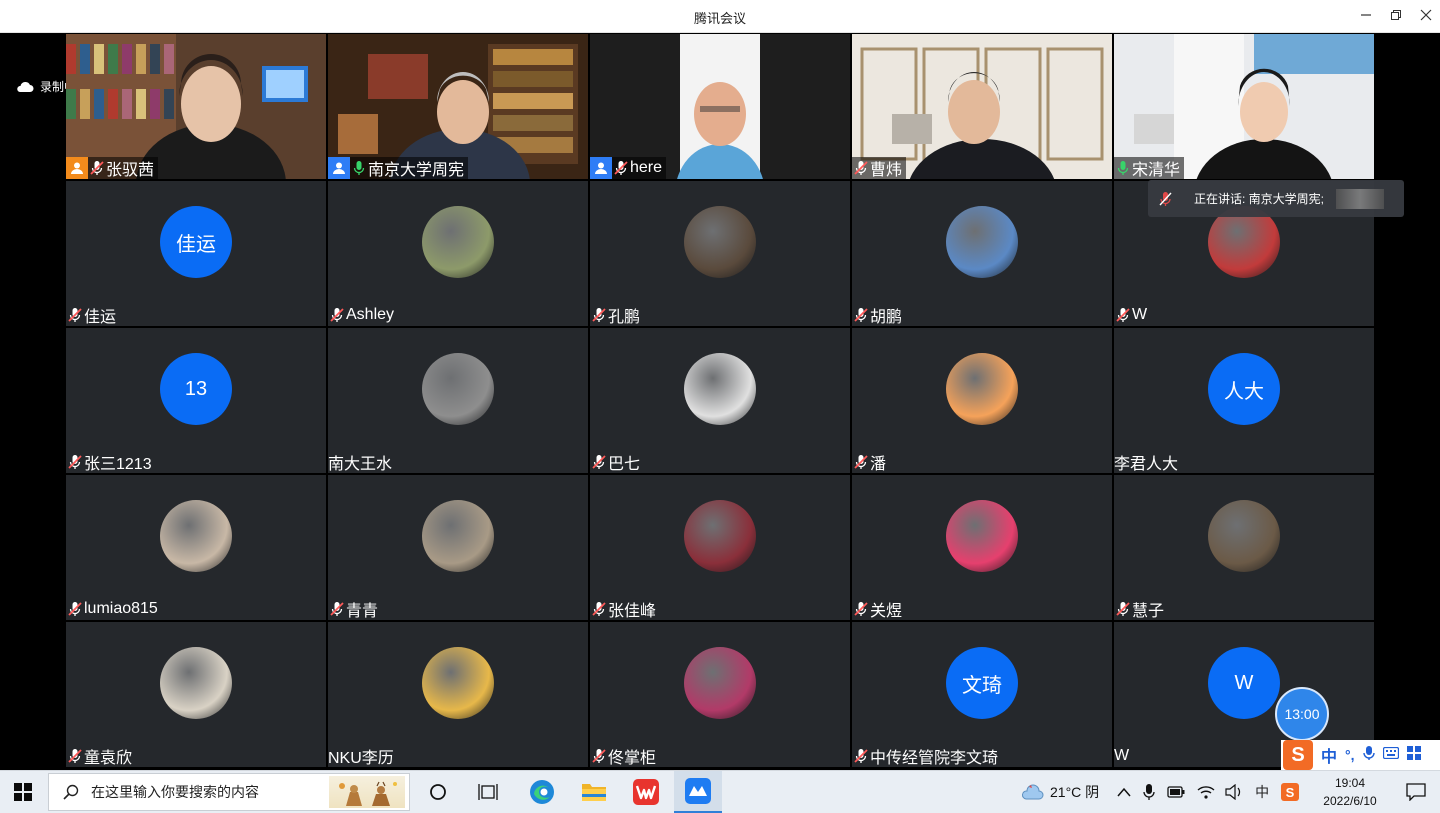 The height and width of the screenshot is (813, 1440). I want to click on participant-tile: 南大王水, so click(458, 400).